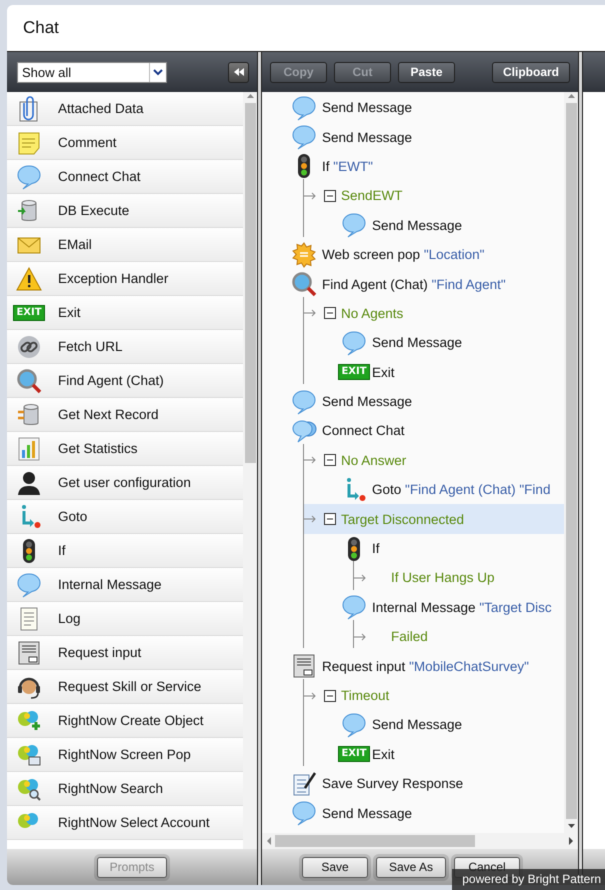 The width and height of the screenshot is (605, 890). I want to click on collapse-panel-button, so click(238, 72).